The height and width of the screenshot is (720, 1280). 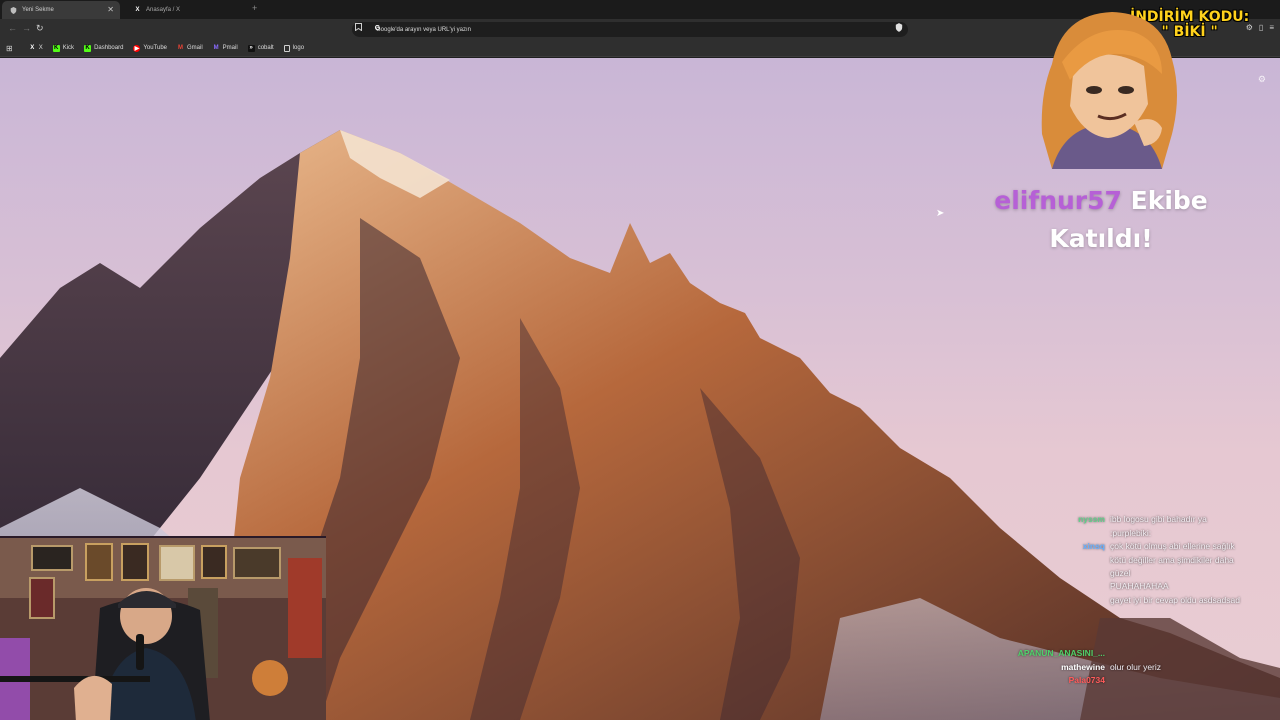 I want to click on chat-message: xinsq çok kötü olmuş abi ellerine sağlık, so click(x=1135, y=546).